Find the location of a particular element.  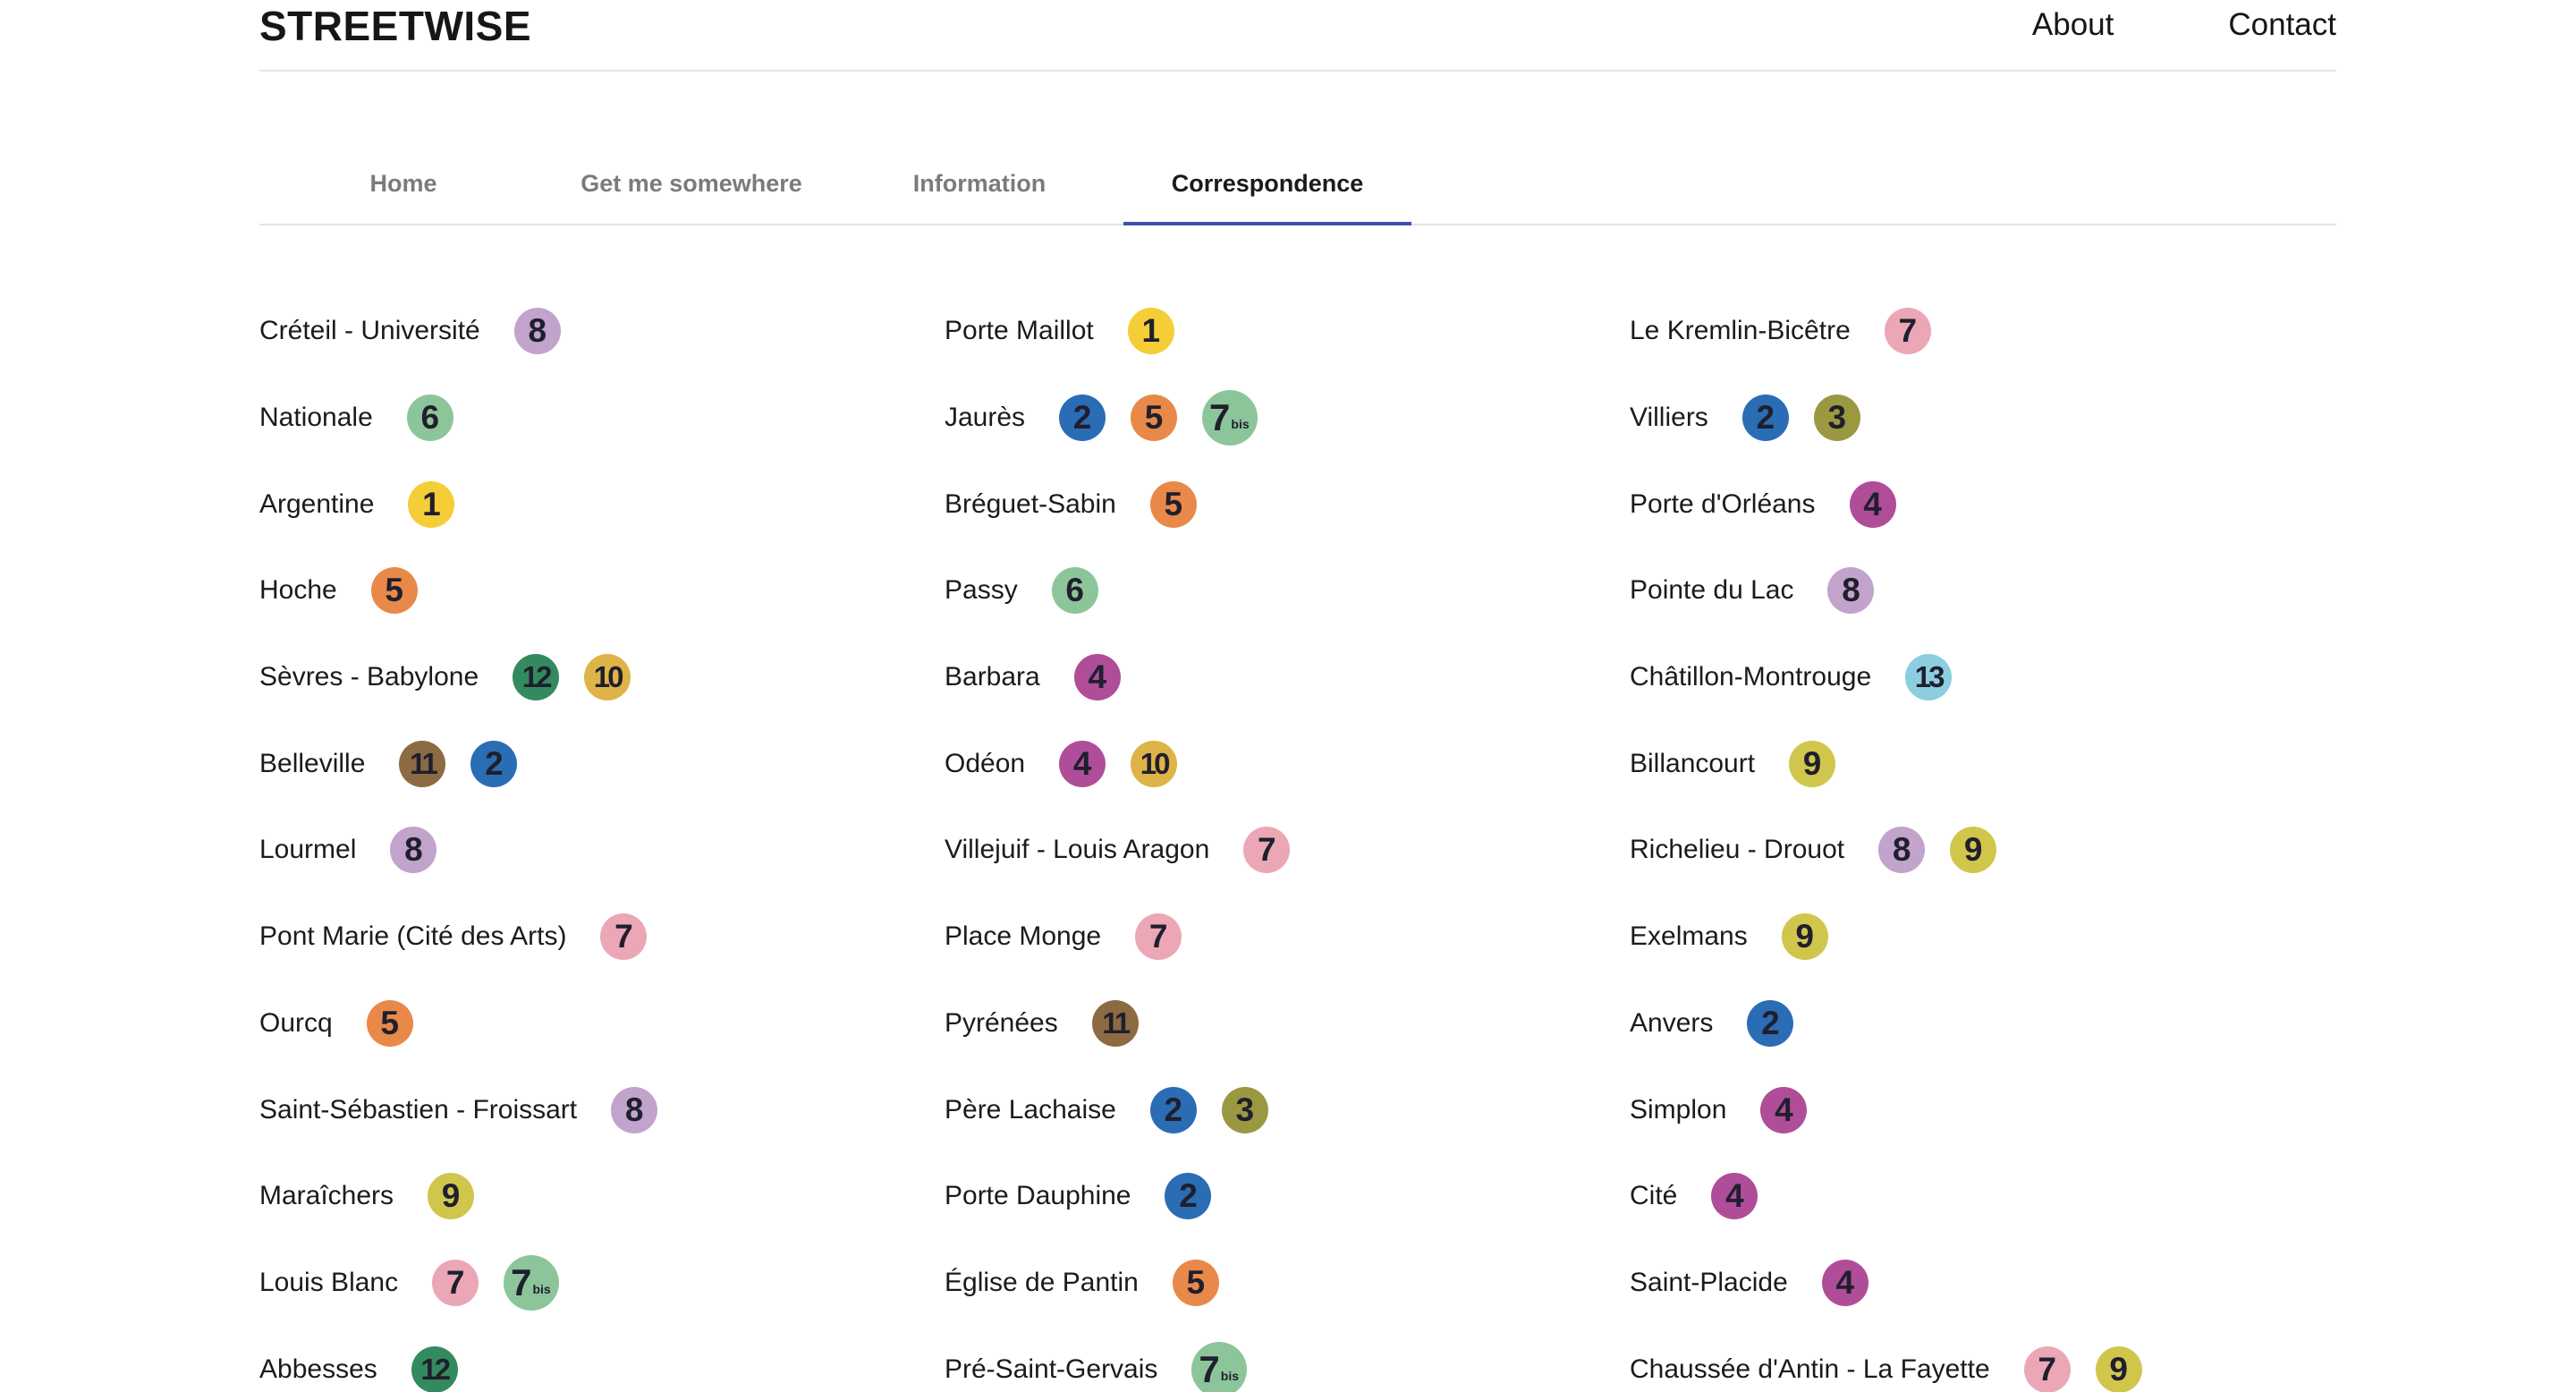

station-name: Pré-Saint-Gervais is located at coordinates (1051, 1369).